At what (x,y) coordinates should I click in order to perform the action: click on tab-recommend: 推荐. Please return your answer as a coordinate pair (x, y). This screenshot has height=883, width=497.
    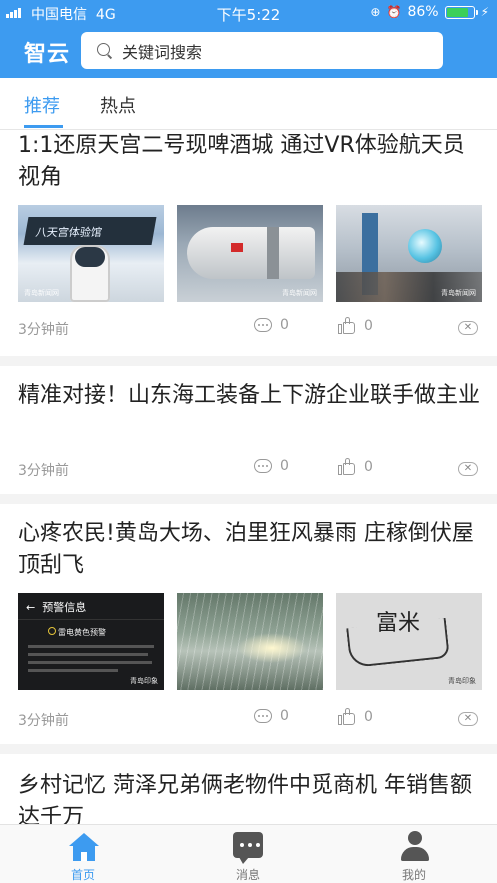
    Looking at the image, I should click on (42, 105).